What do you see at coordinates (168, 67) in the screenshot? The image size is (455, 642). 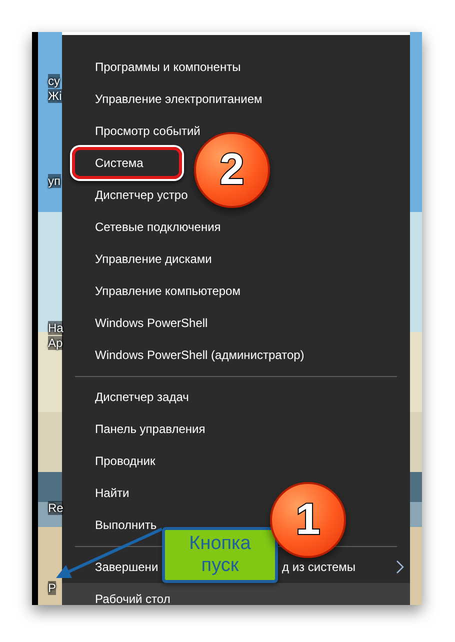 I see `menu-item: Программы и компоненты` at bounding box center [168, 67].